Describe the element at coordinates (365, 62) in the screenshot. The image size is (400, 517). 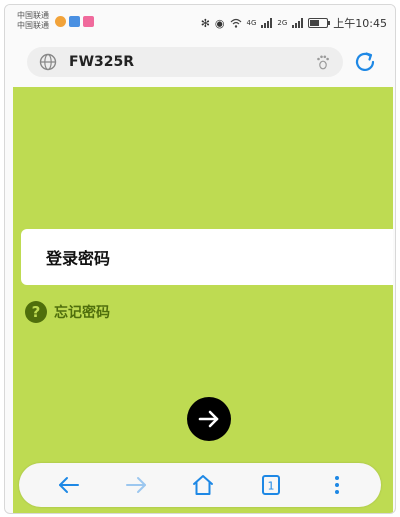
I see `reload-icon` at that location.